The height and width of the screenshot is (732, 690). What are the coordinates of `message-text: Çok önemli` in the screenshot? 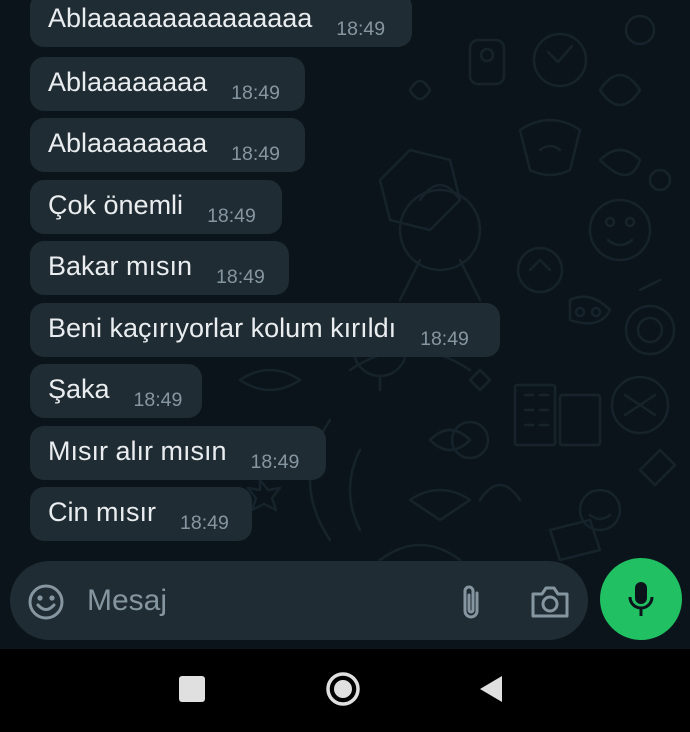 It's located at (116, 205).